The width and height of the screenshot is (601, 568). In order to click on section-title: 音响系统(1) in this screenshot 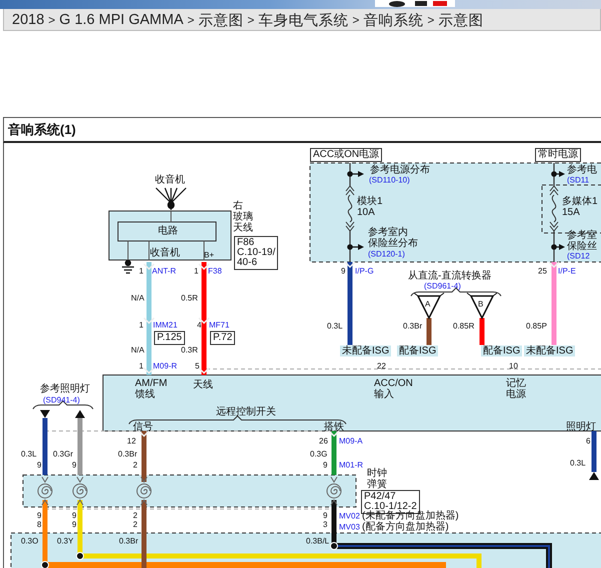, I will do `click(42, 129)`.